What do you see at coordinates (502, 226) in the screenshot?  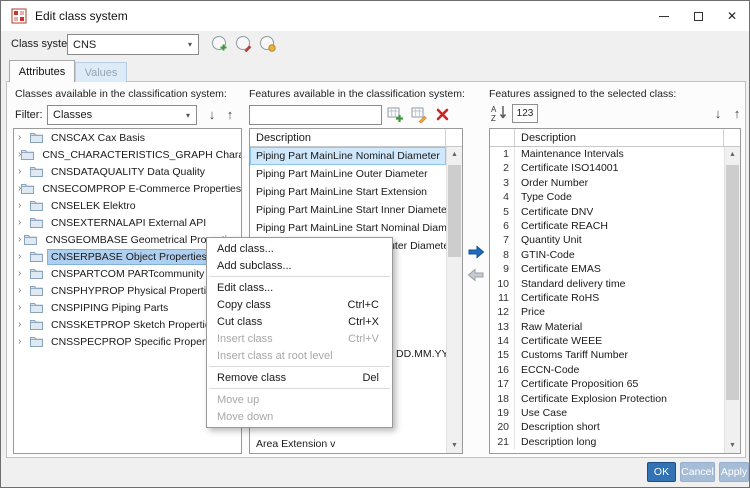 I see `row-number: 6` at bounding box center [502, 226].